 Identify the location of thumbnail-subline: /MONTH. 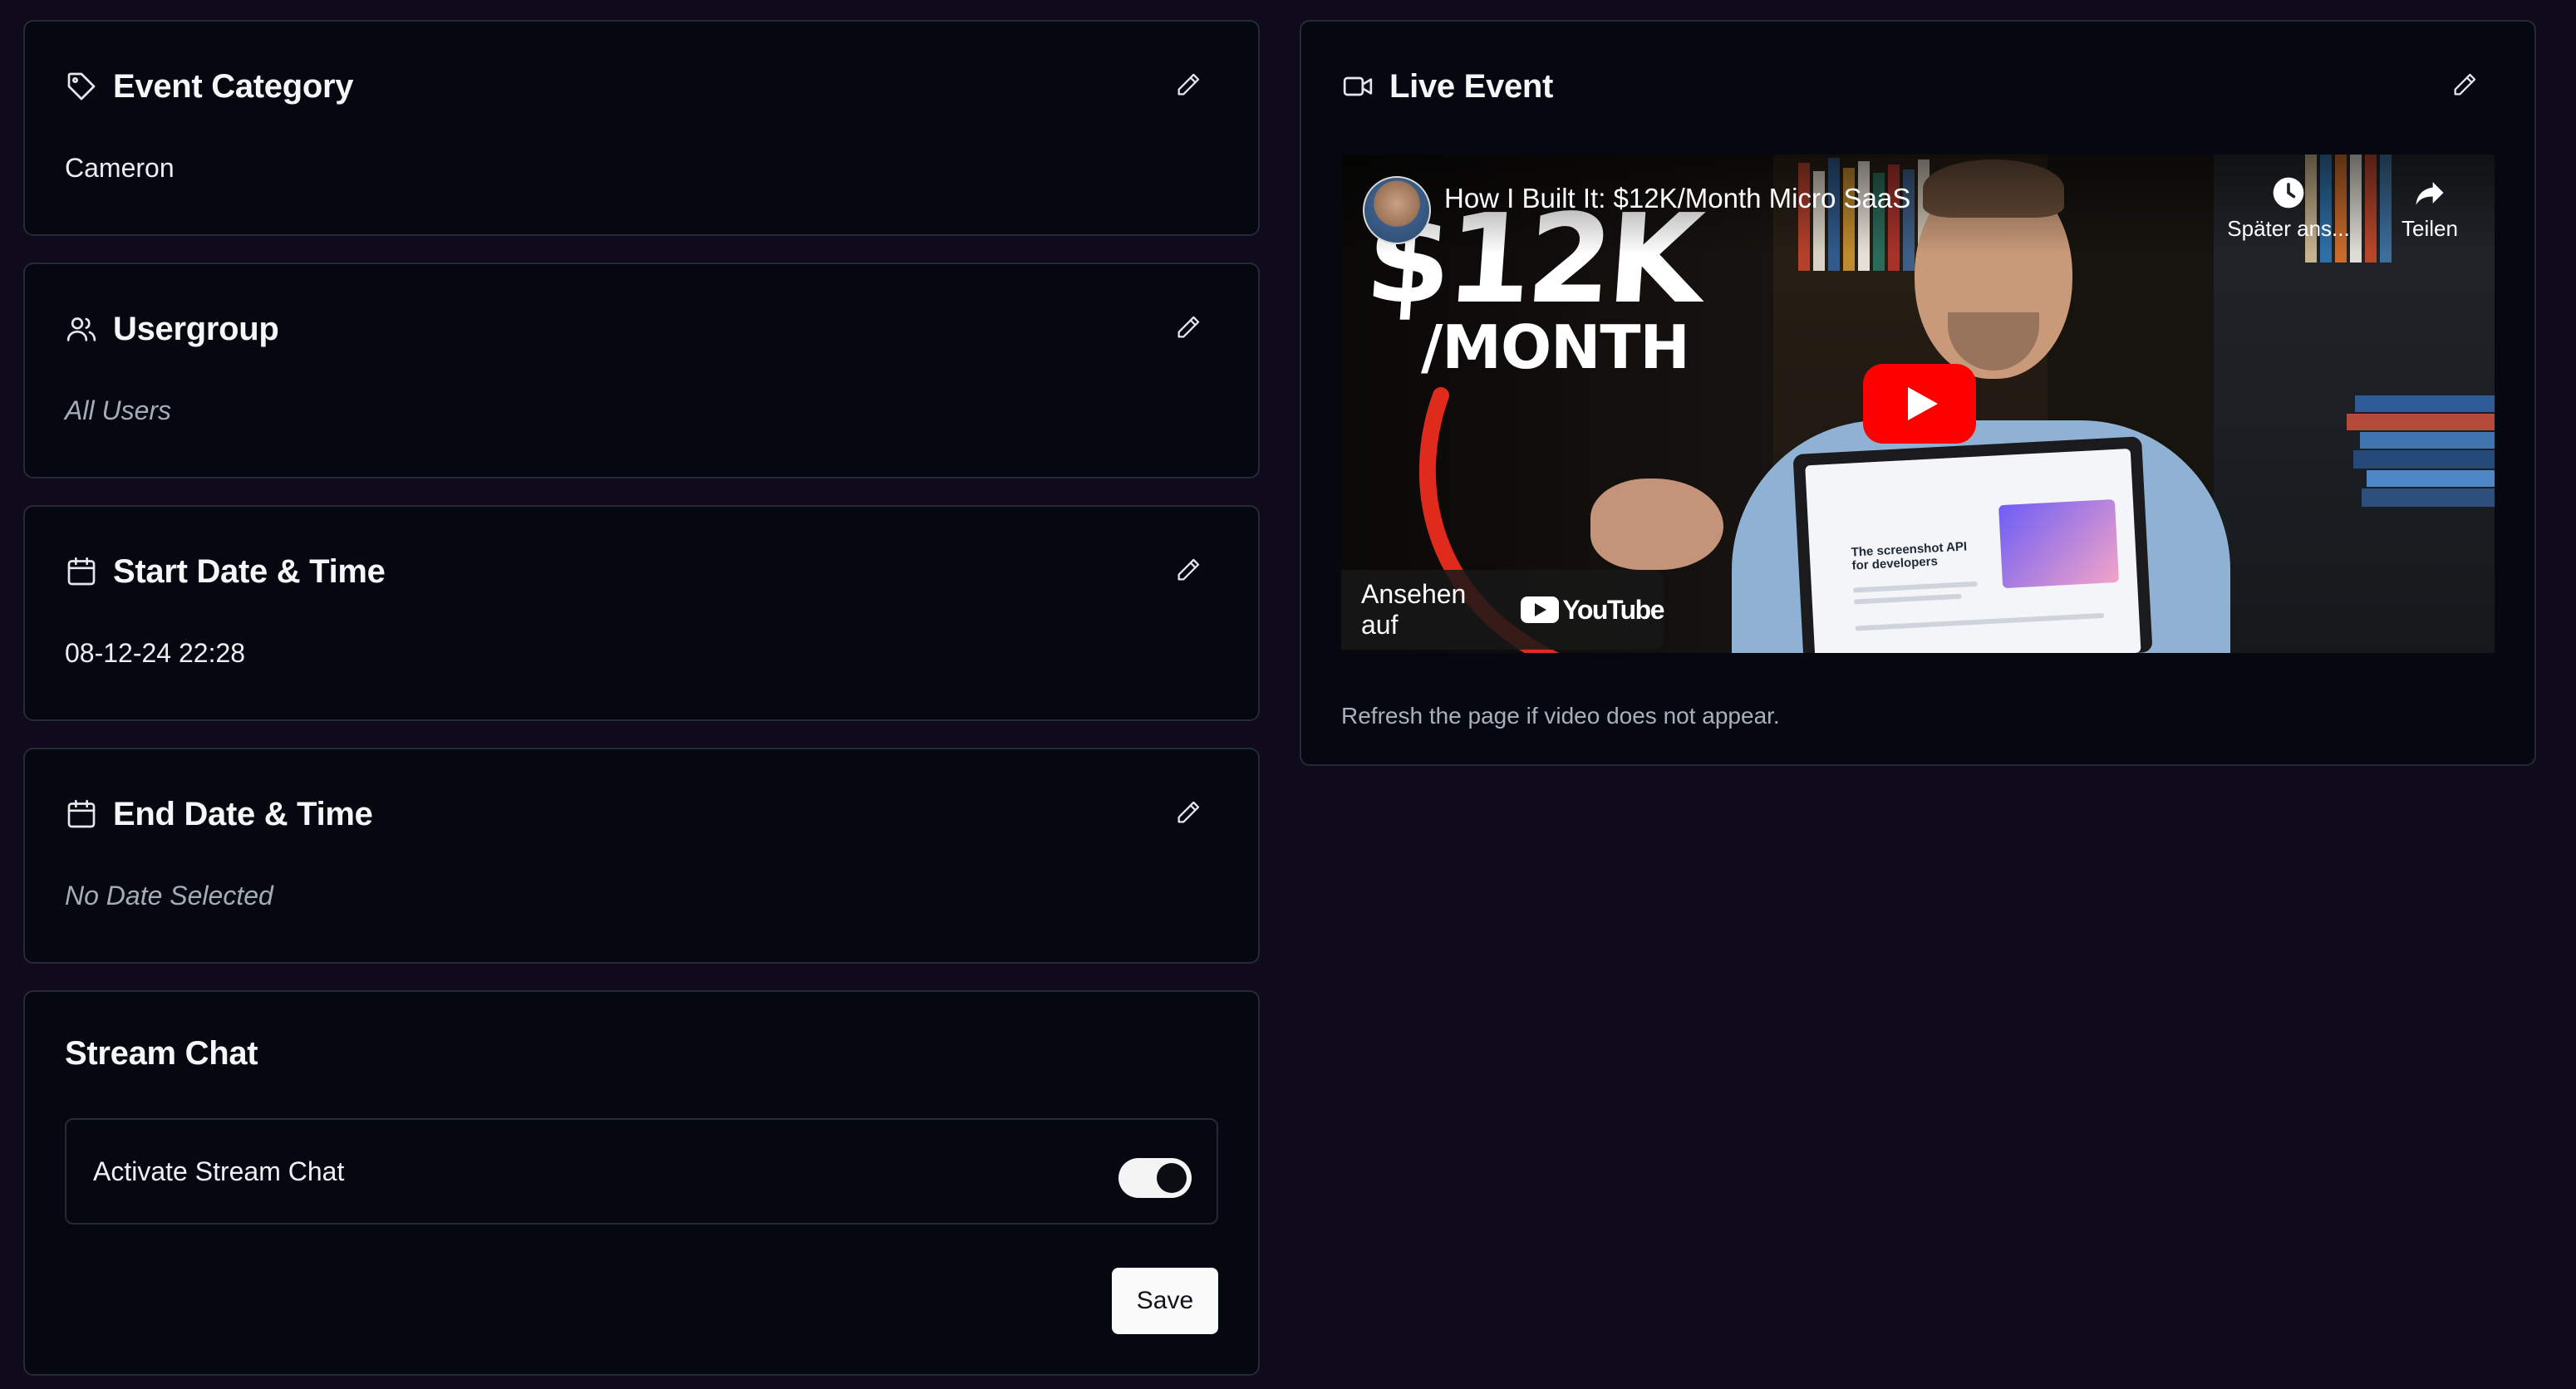
(1555, 347).